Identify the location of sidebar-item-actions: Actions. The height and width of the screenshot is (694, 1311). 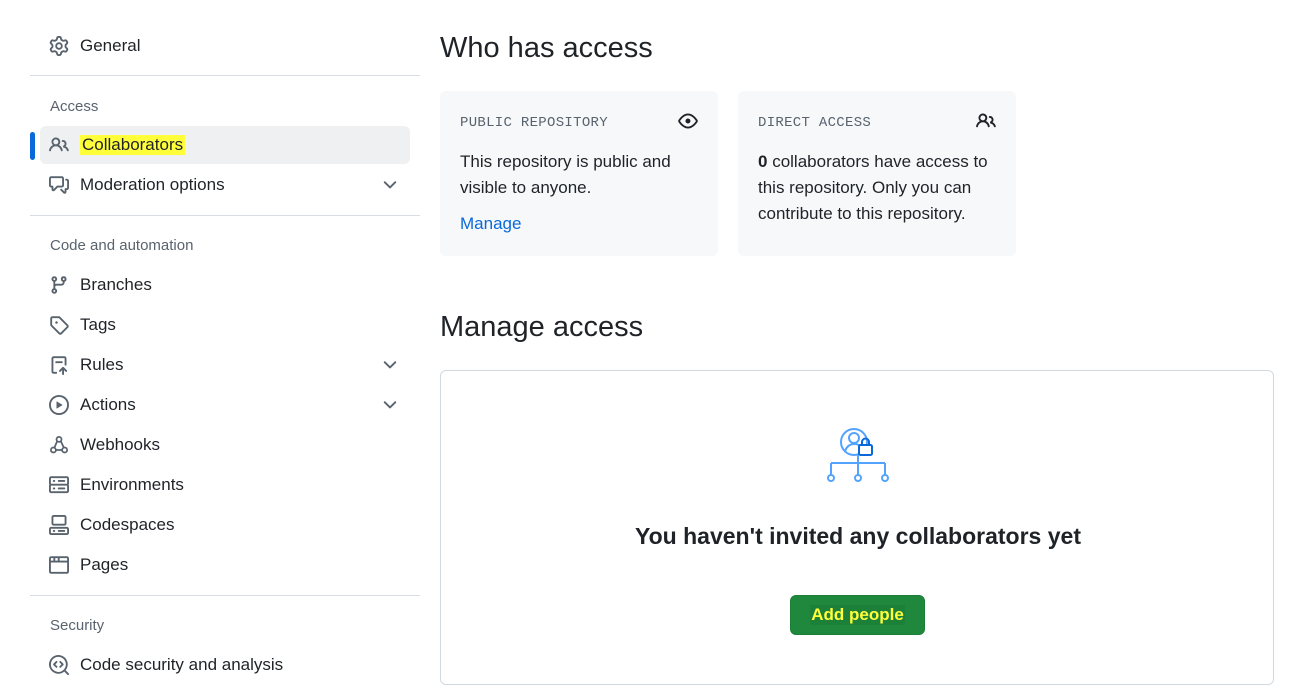
(225, 405).